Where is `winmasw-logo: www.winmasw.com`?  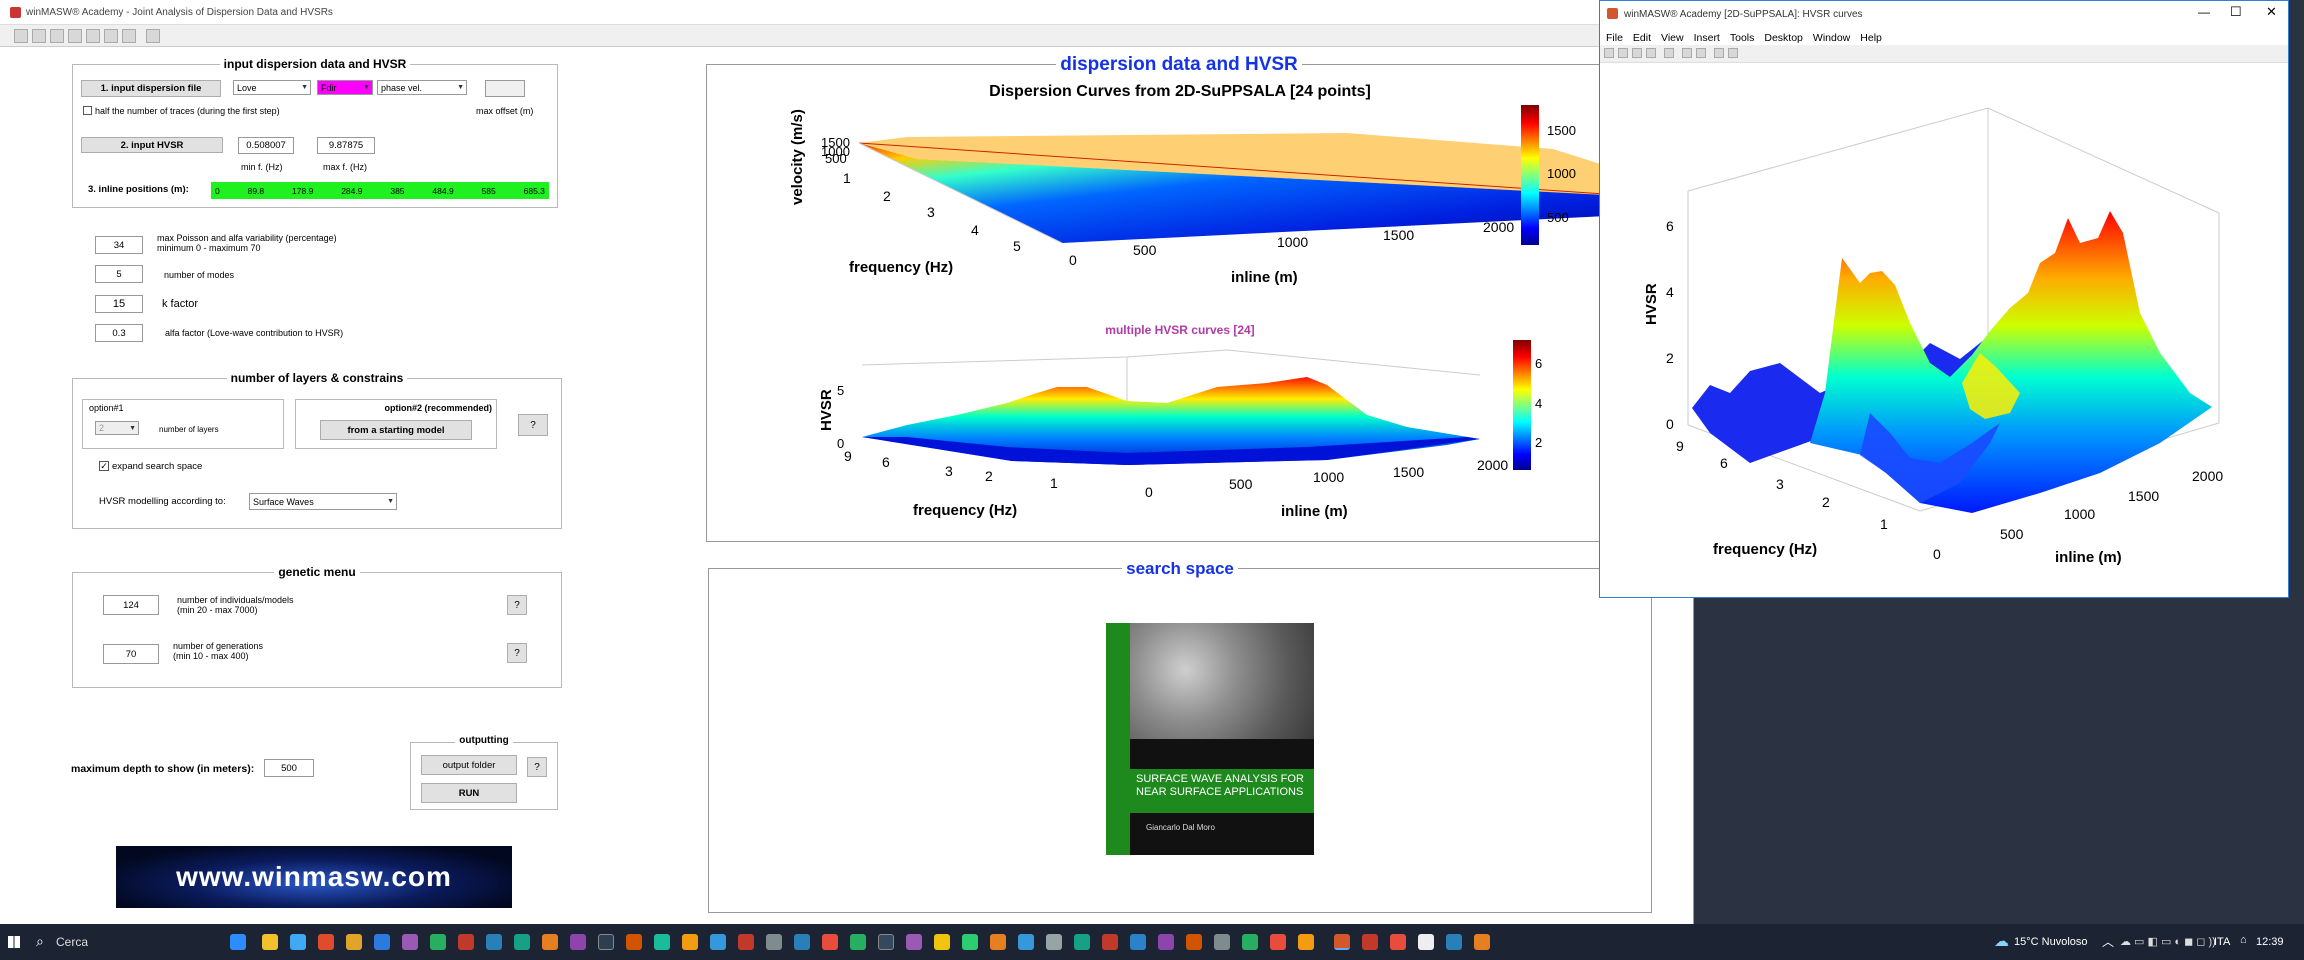 winmasw-logo: www.winmasw.com is located at coordinates (314, 877).